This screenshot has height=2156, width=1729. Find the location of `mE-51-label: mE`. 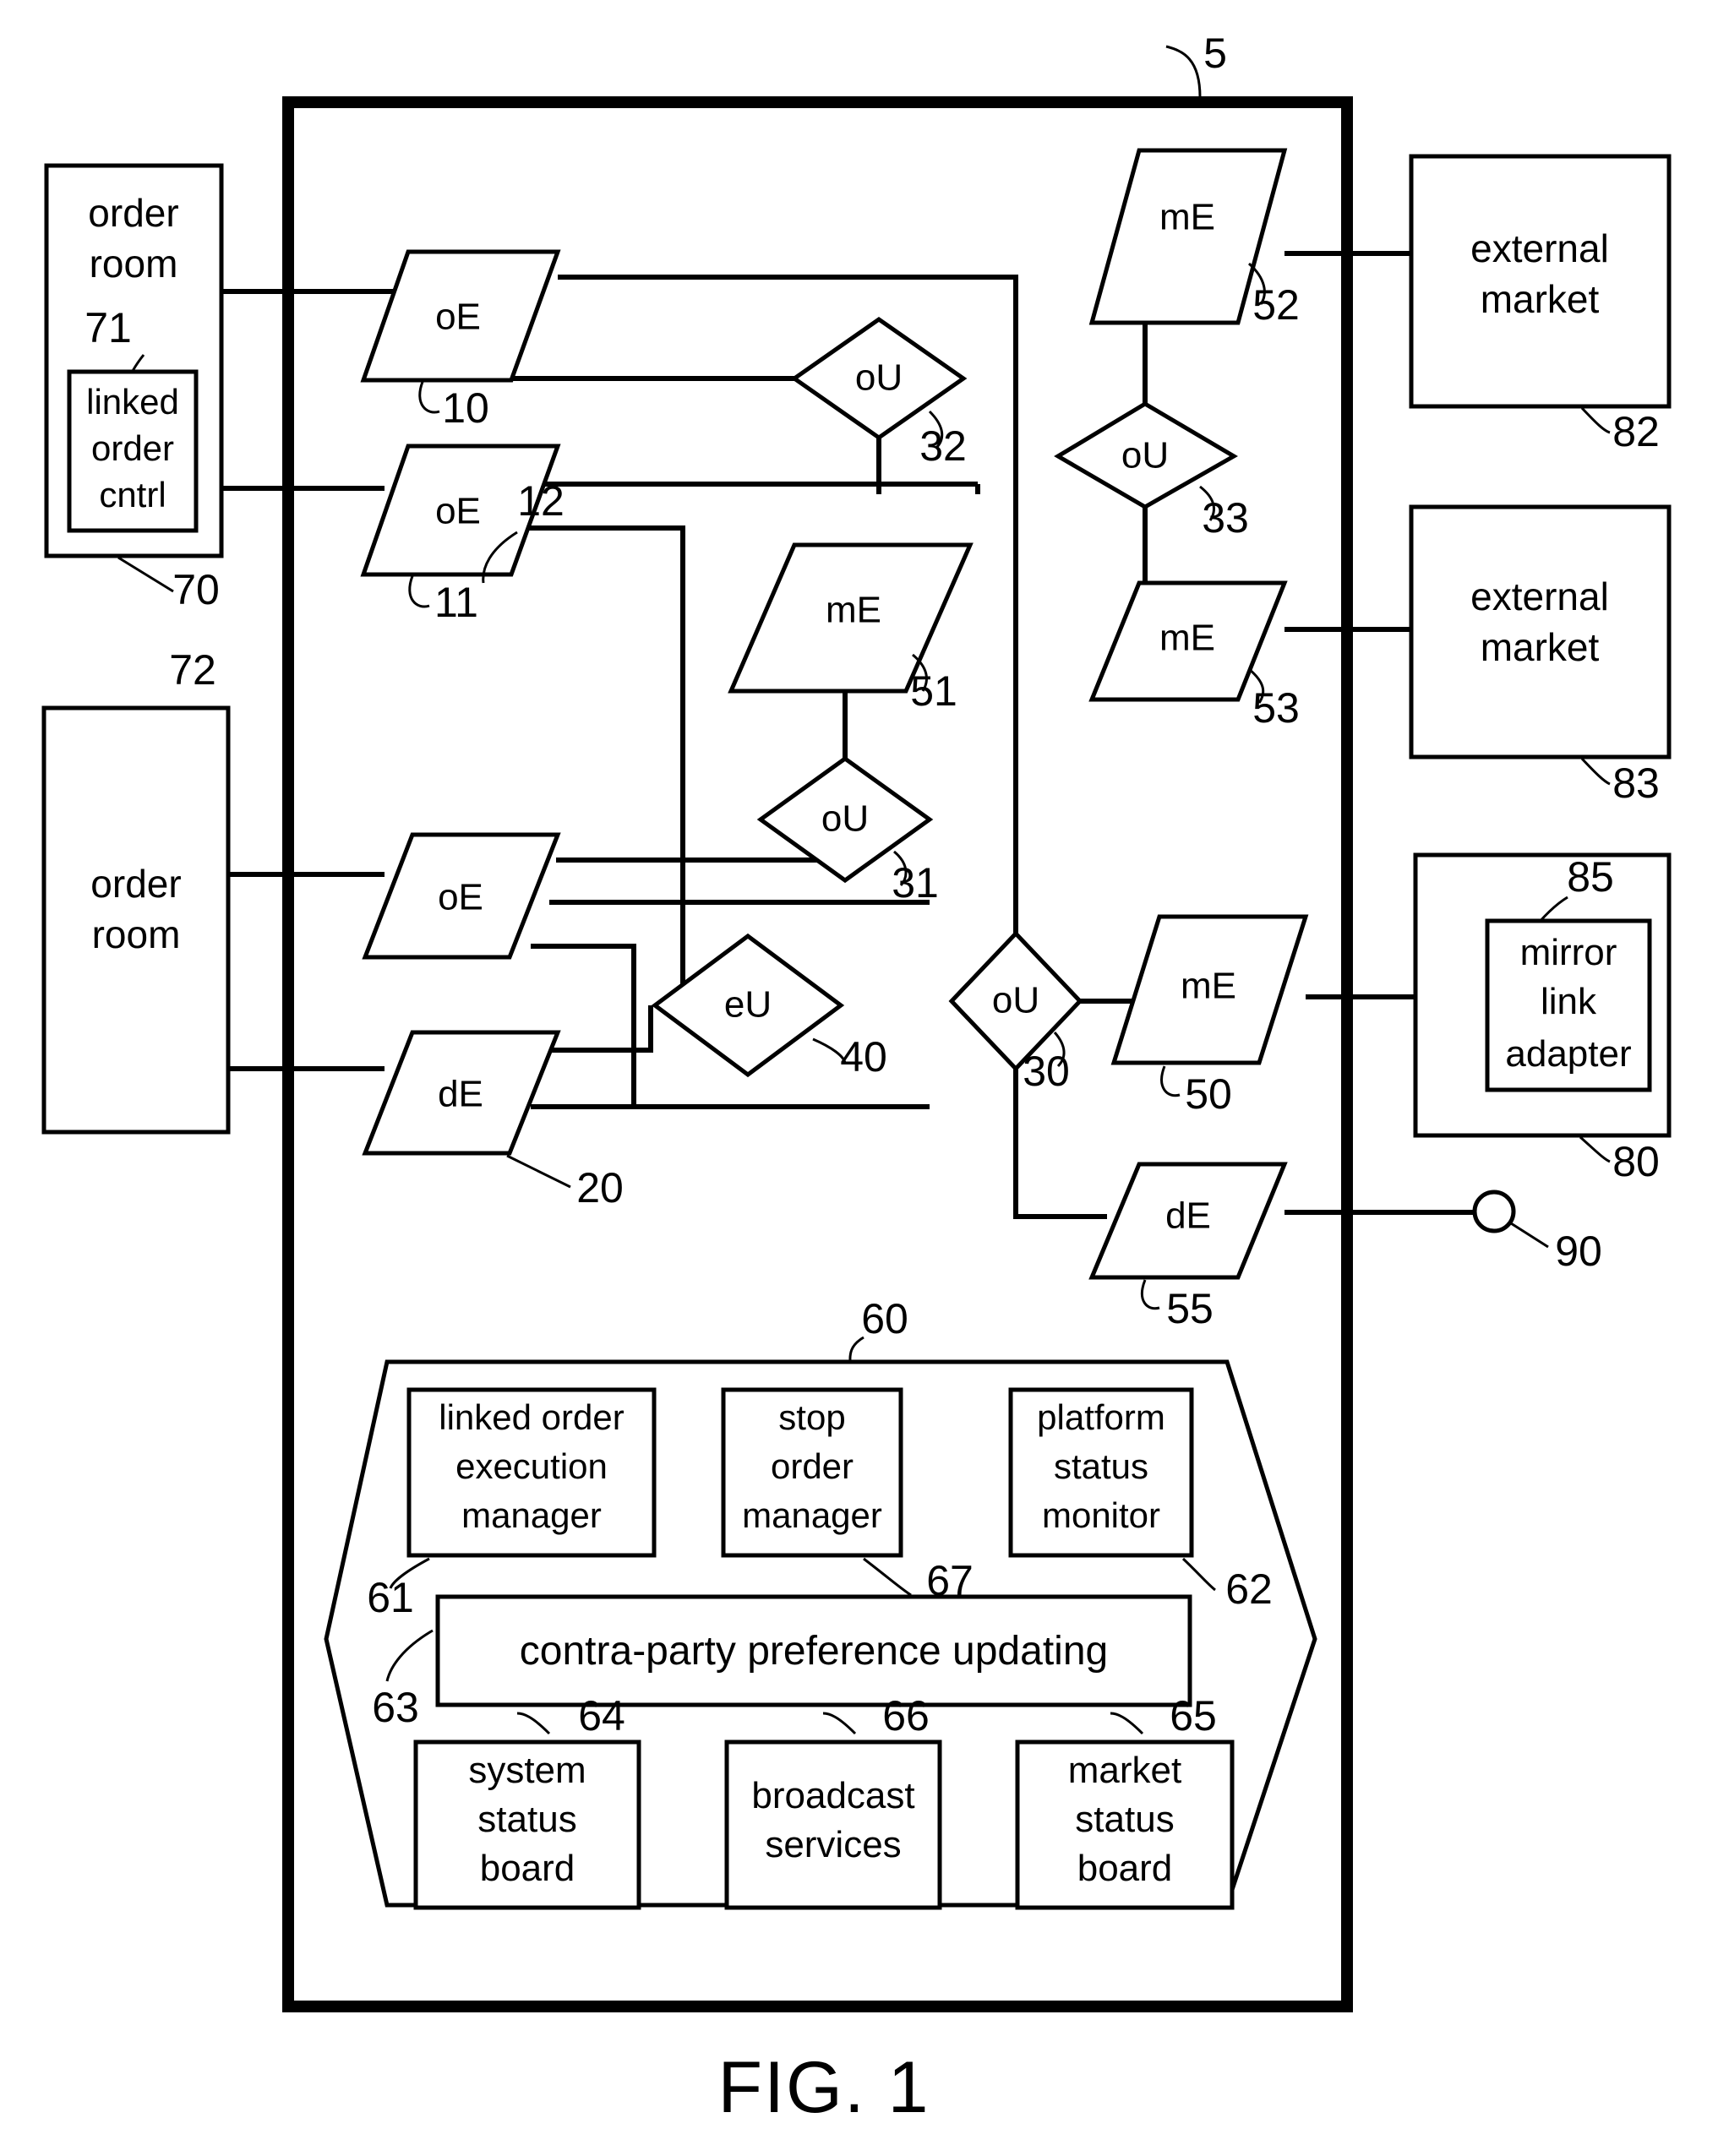

mE-51-label: mE is located at coordinates (854, 610).